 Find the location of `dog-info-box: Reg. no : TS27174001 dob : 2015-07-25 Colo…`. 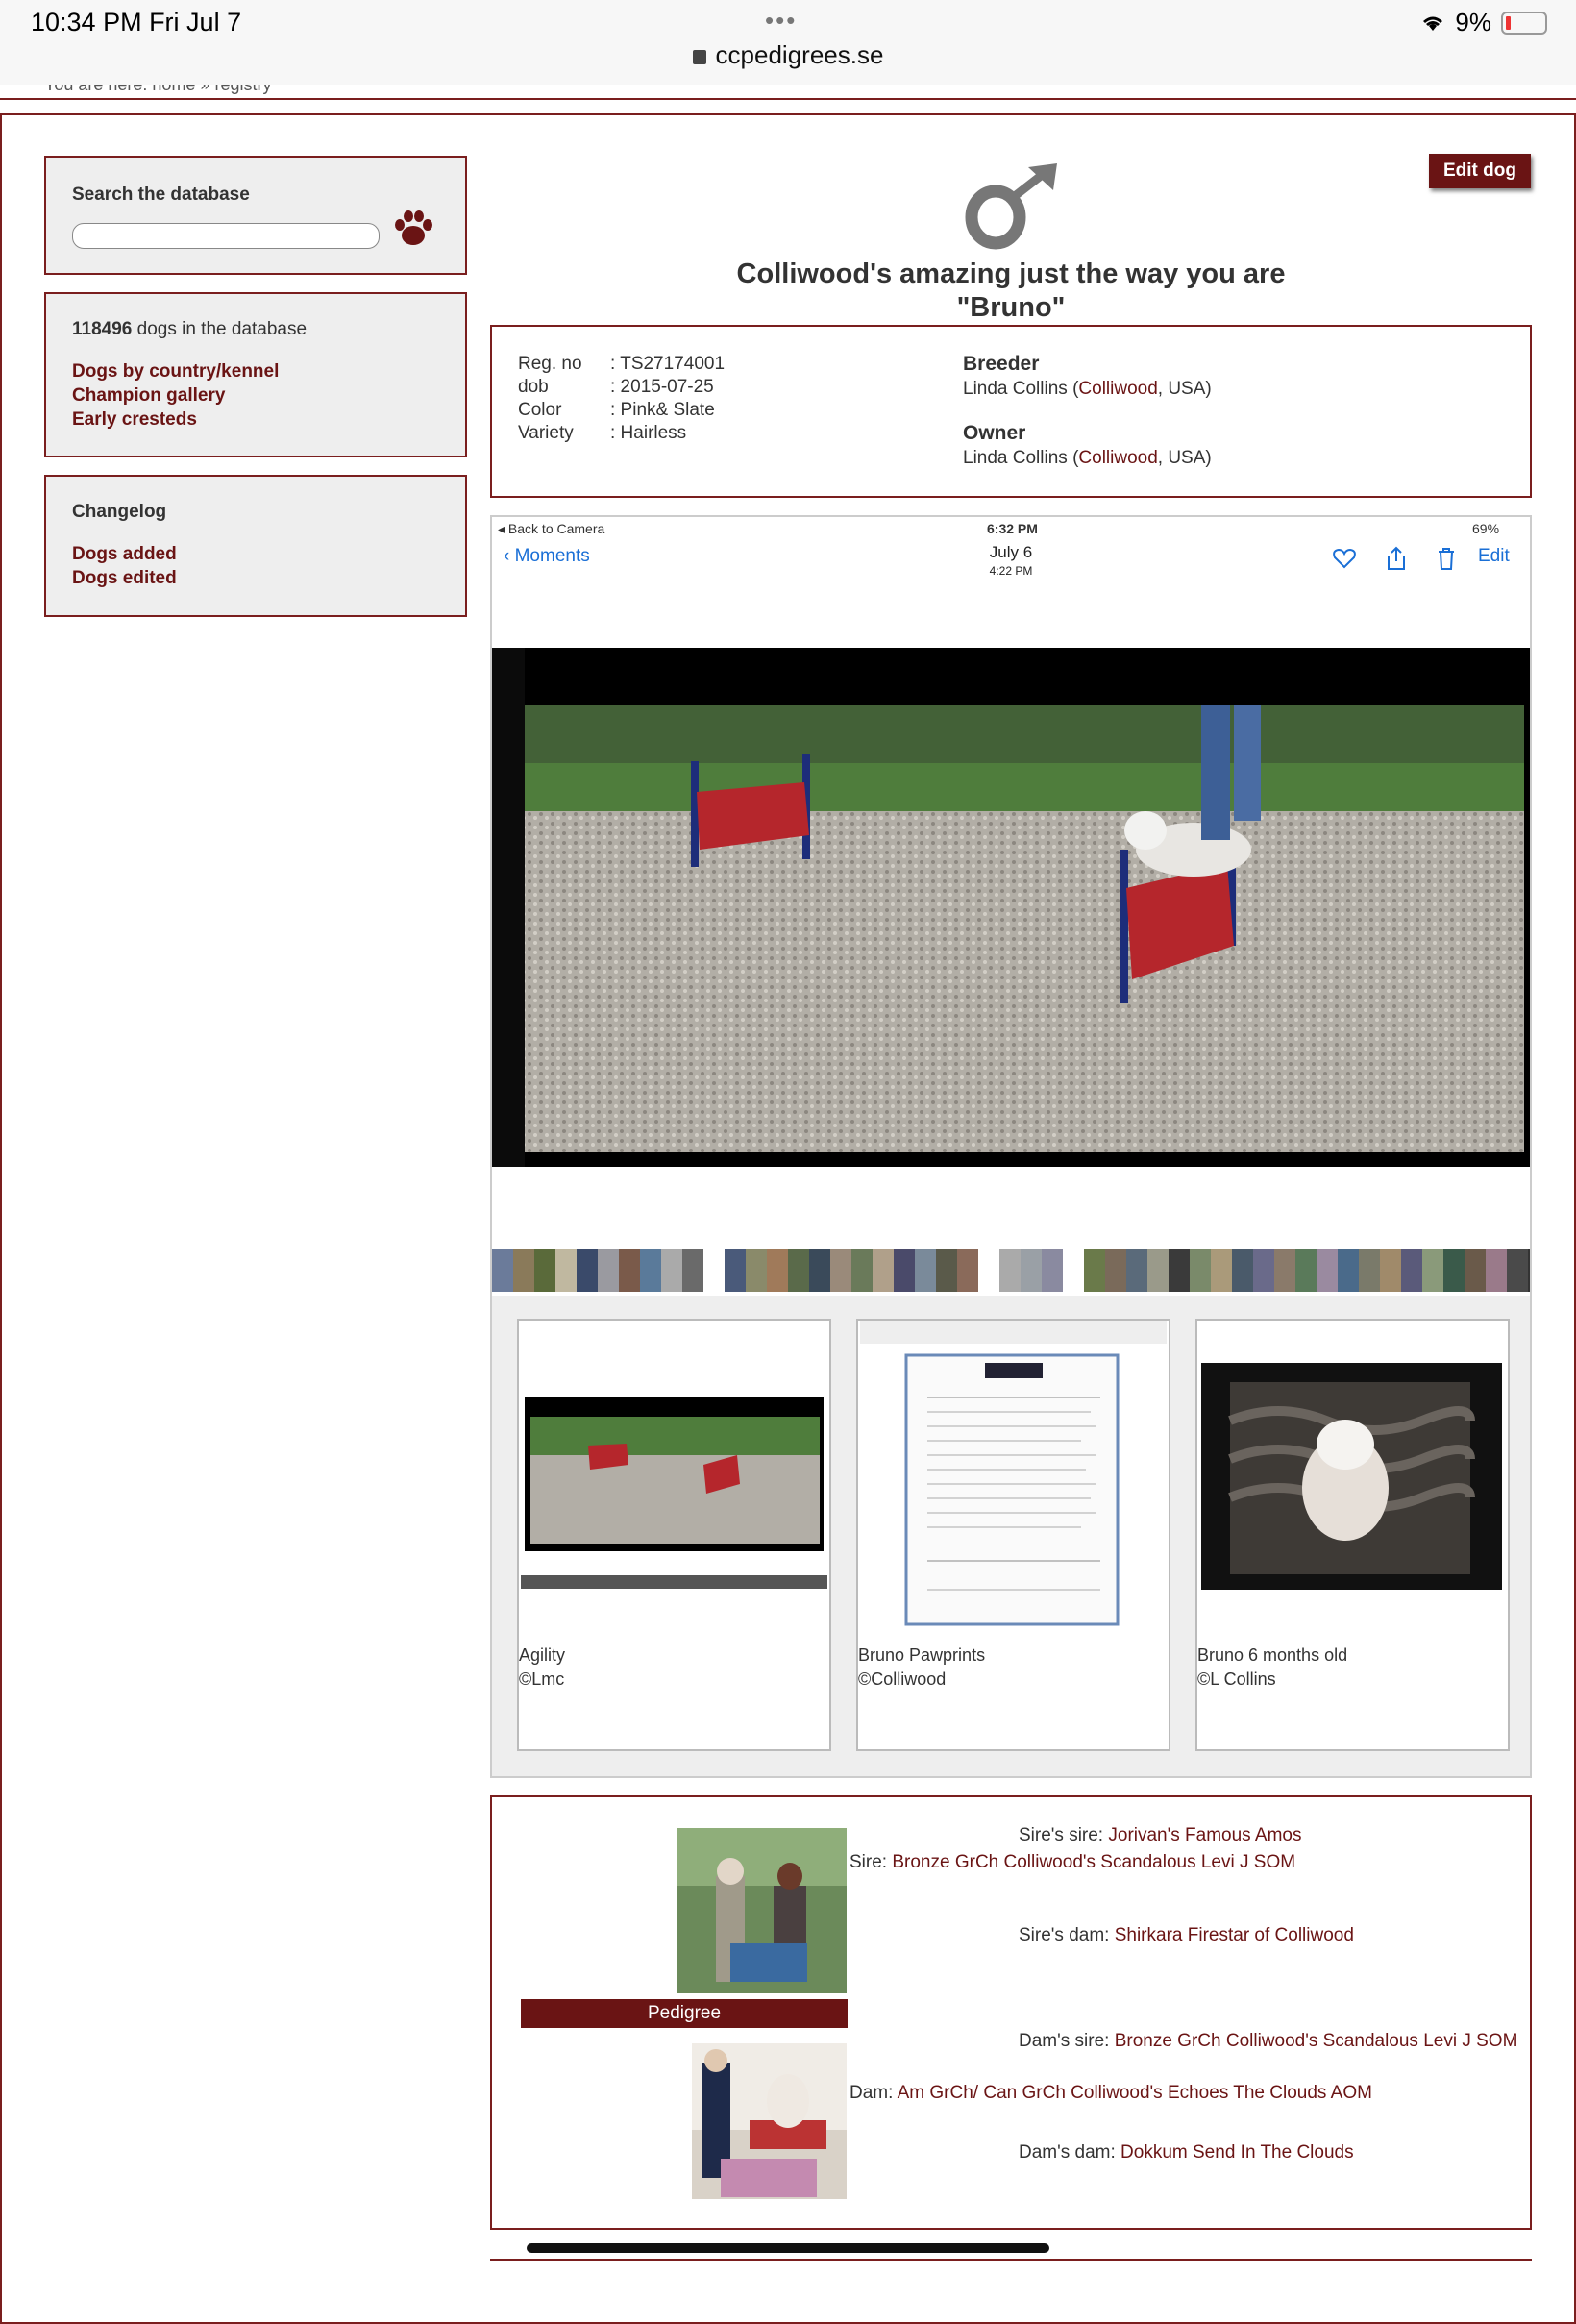

dog-info-box: Reg. no : TS27174001 dob : 2015-07-25 Colo… is located at coordinates (1011, 411).